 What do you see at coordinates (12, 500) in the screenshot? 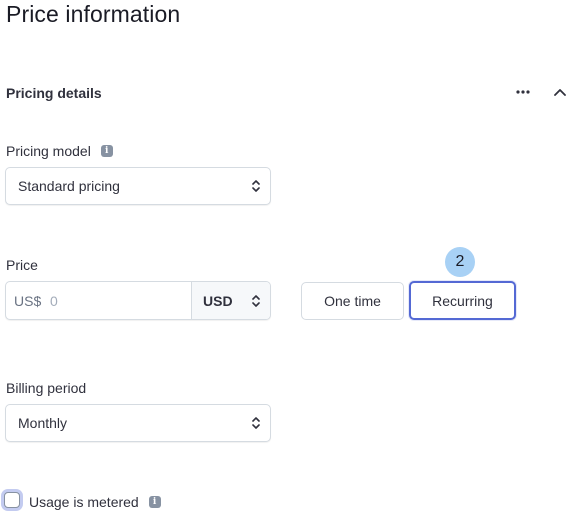
I see `usage-metered-checkbox` at bounding box center [12, 500].